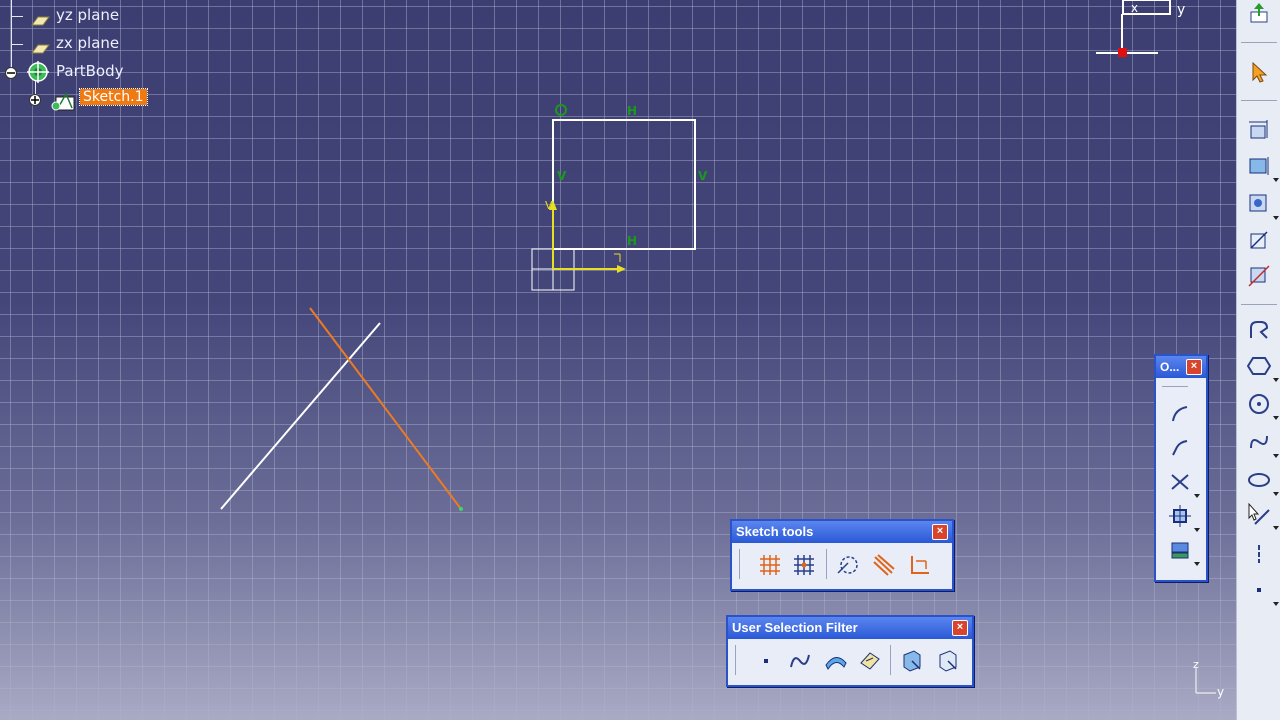 The height and width of the screenshot is (720, 1280). What do you see at coordinates (562, 176) in the screenshot?
I see `constraint-left-v: V` at bounding box center [562, 176].